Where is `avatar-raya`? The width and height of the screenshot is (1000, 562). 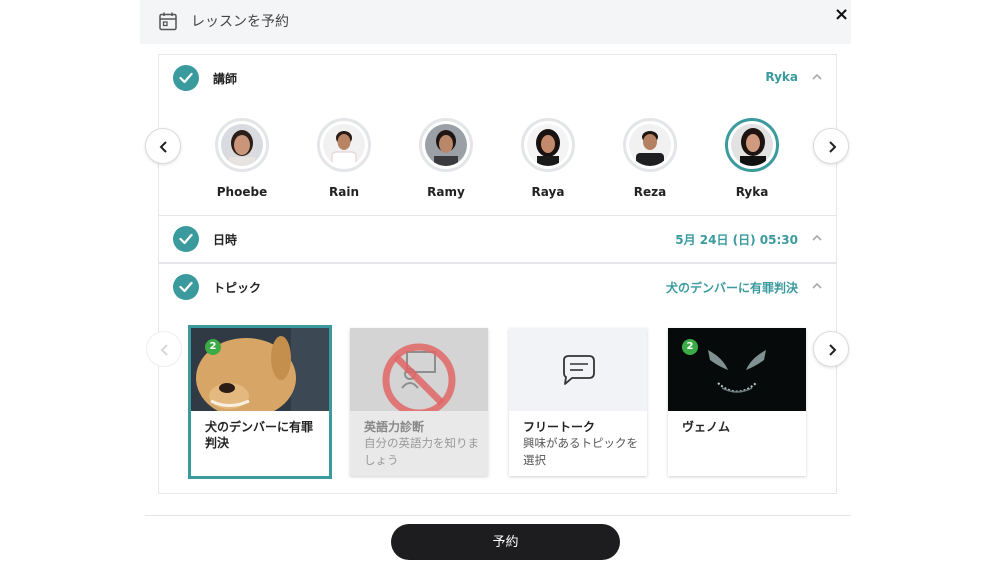
avatar-raya is located at coordinates (548, 145).